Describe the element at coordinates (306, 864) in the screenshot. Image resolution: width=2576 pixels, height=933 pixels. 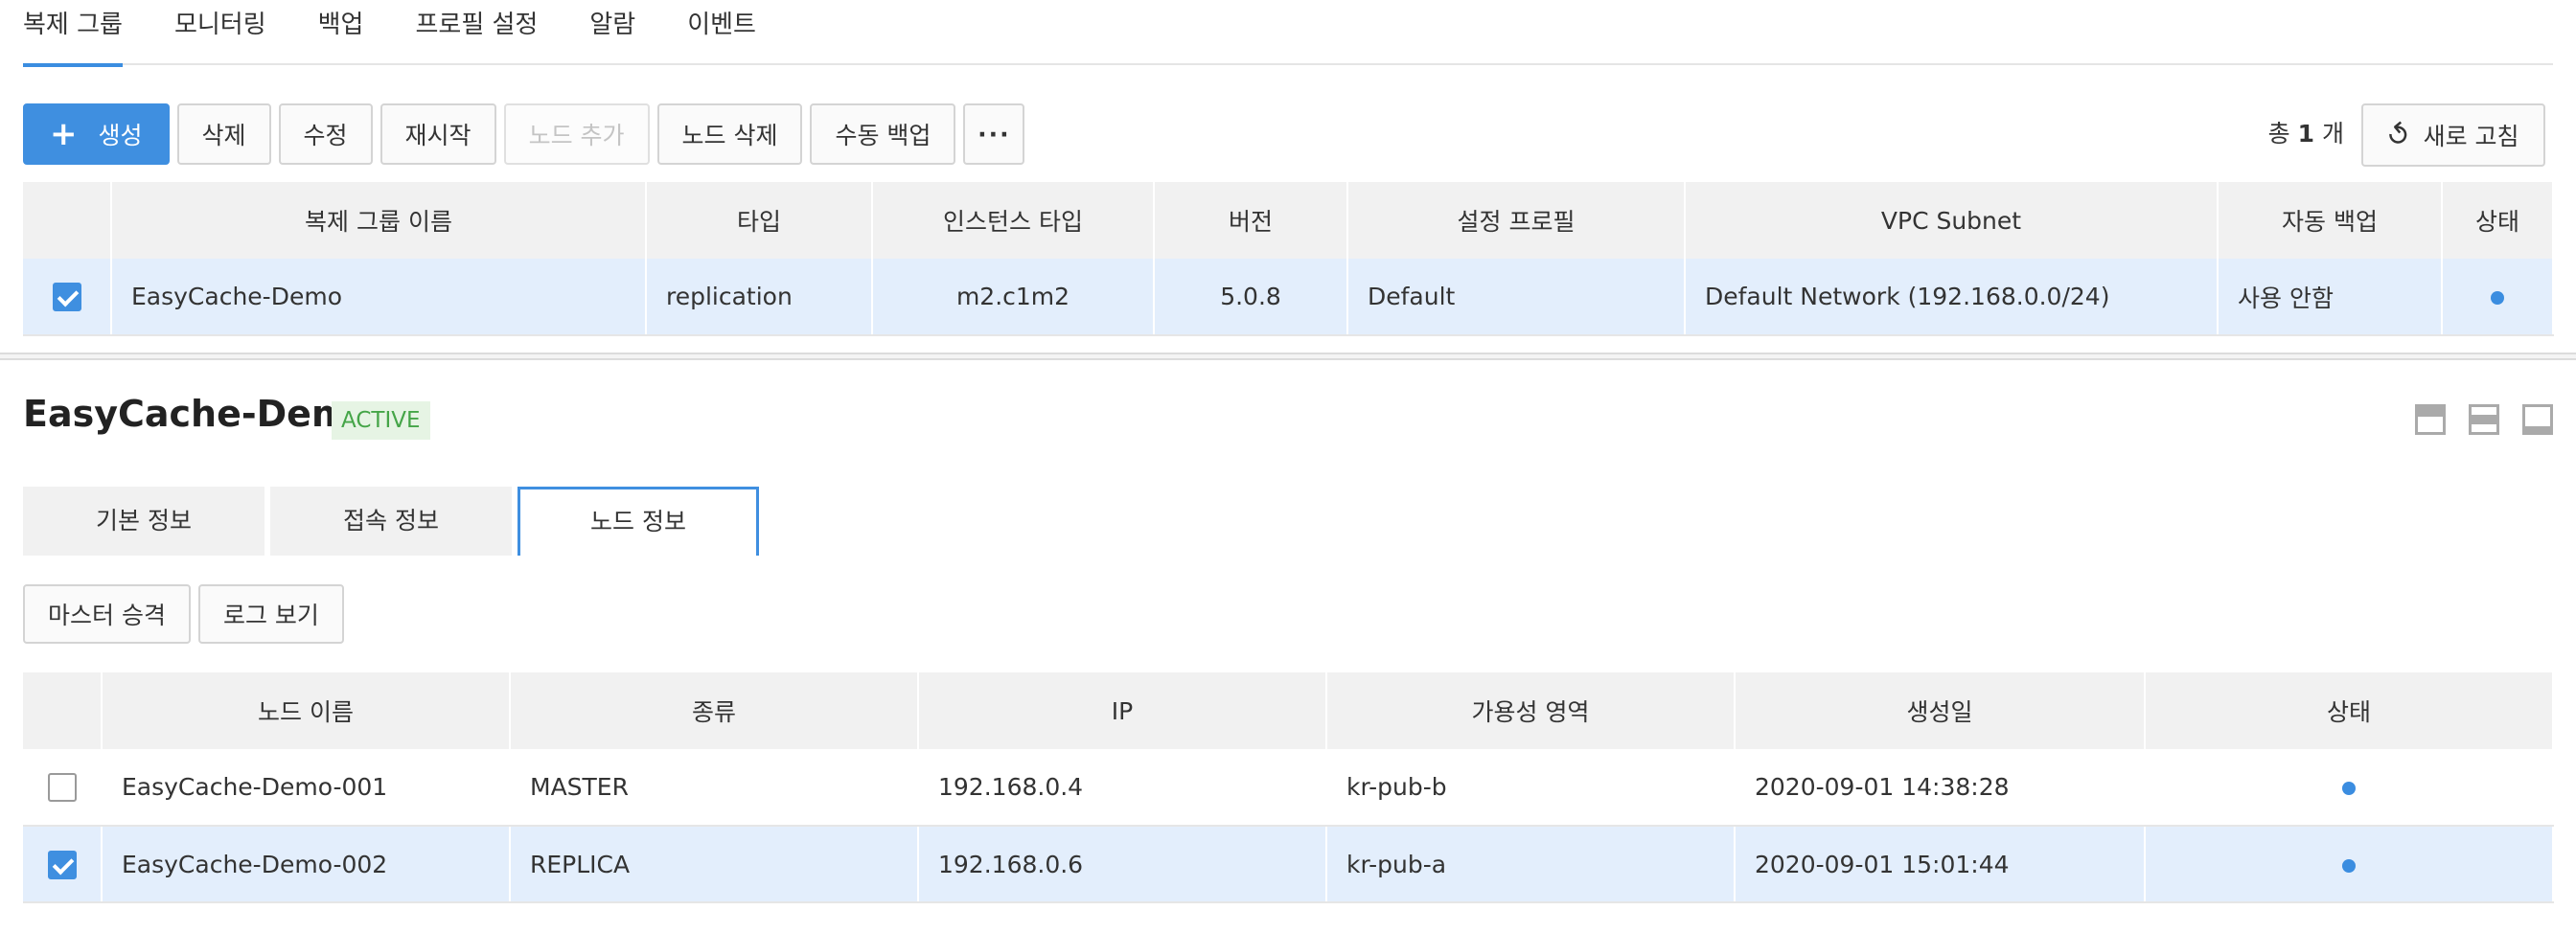
I see `node-name-cell: EasyCache-Demo-002` at that location.